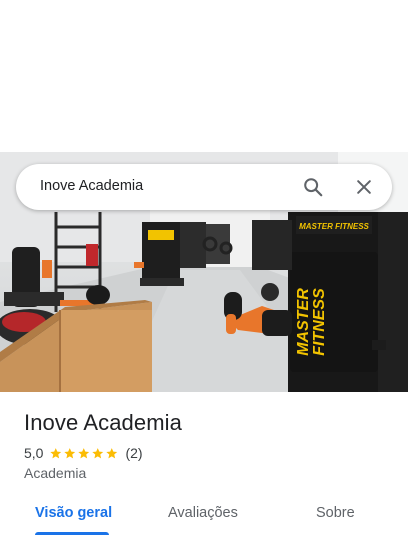 Image resolution: width=408 pixels, height=544 pixels. I want to click on star-rating, so click(84, 453).